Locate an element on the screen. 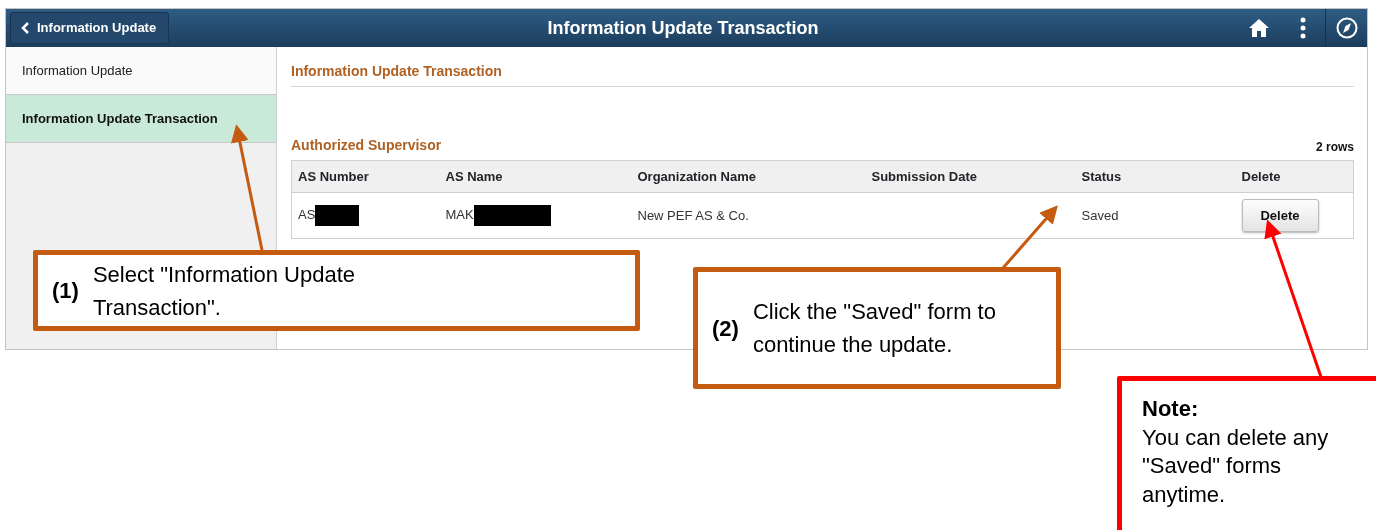 Image resolution: width=1376 pixels, height=530 pixels. column-header: Delete is located at coordinates (1261, 176).